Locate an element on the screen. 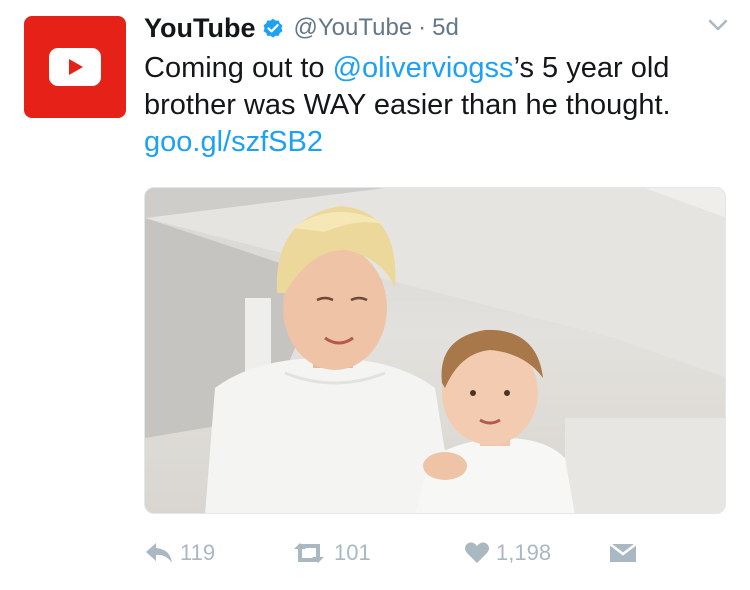 This screenshot has width=750, height=590. youtube-avatar is located at coordinates (75, 67).